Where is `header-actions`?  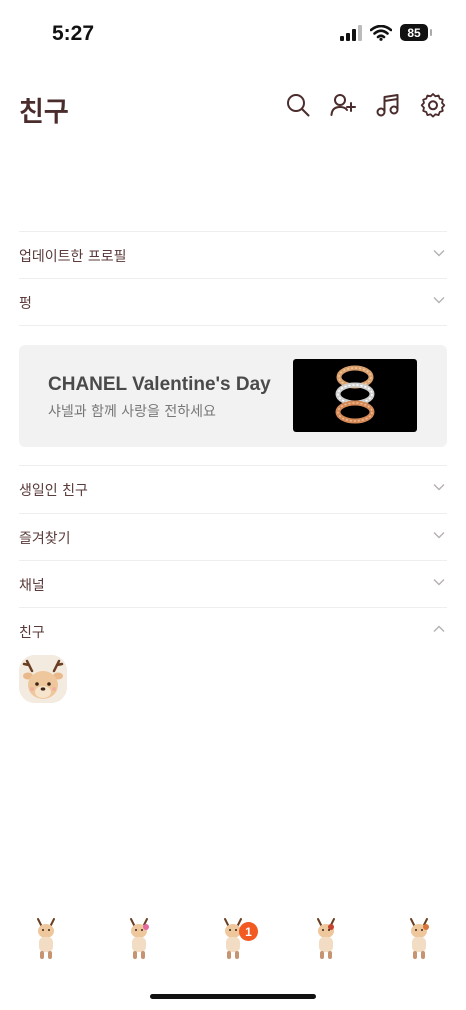
header-actions is located at coordinates (365, 105).